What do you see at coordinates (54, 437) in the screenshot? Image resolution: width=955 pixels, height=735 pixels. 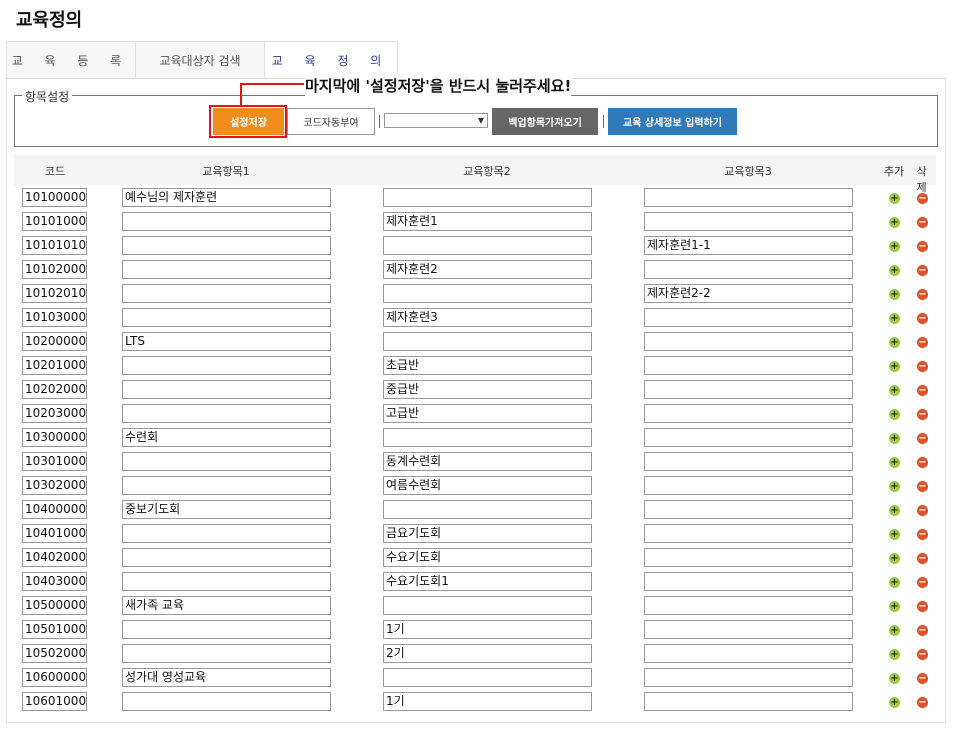 I see `code-input: 10300000` at bounding box center [54, 437].